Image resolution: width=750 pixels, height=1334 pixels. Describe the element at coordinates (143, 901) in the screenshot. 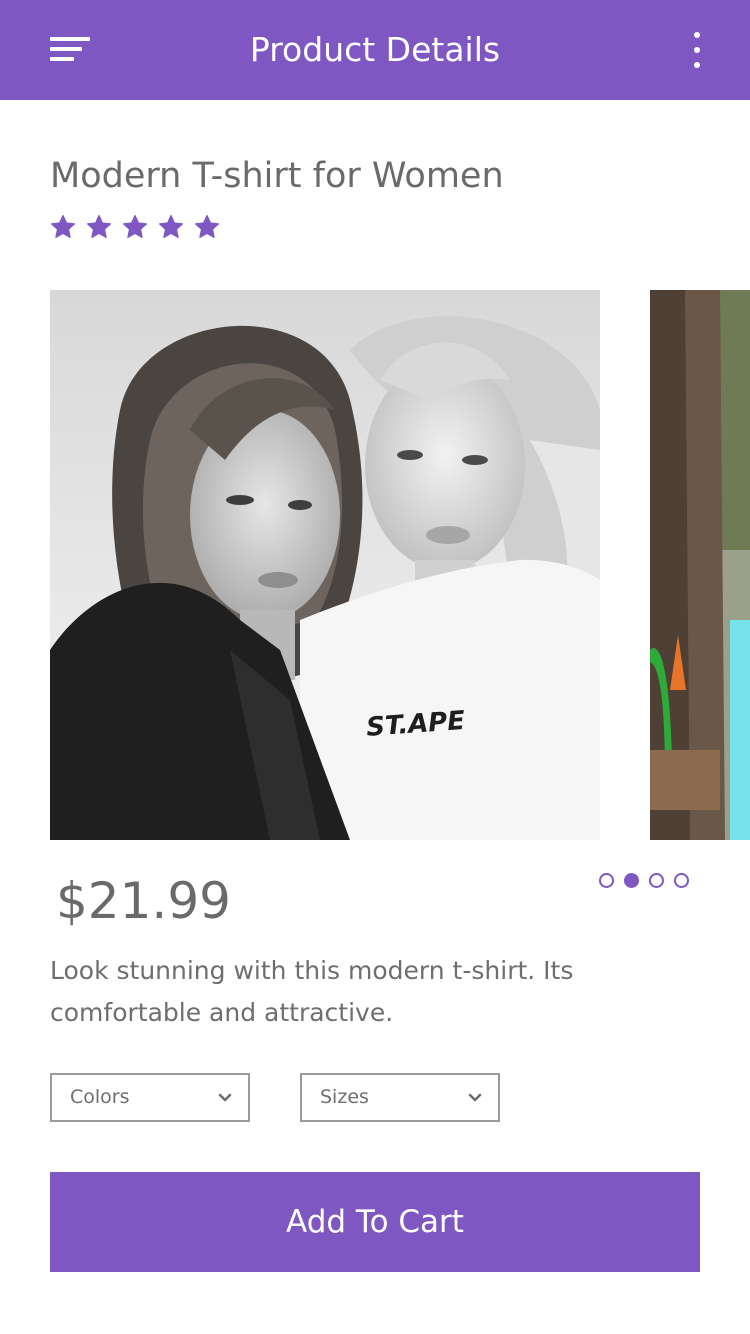

I see `product-price: $21.99` at that location.